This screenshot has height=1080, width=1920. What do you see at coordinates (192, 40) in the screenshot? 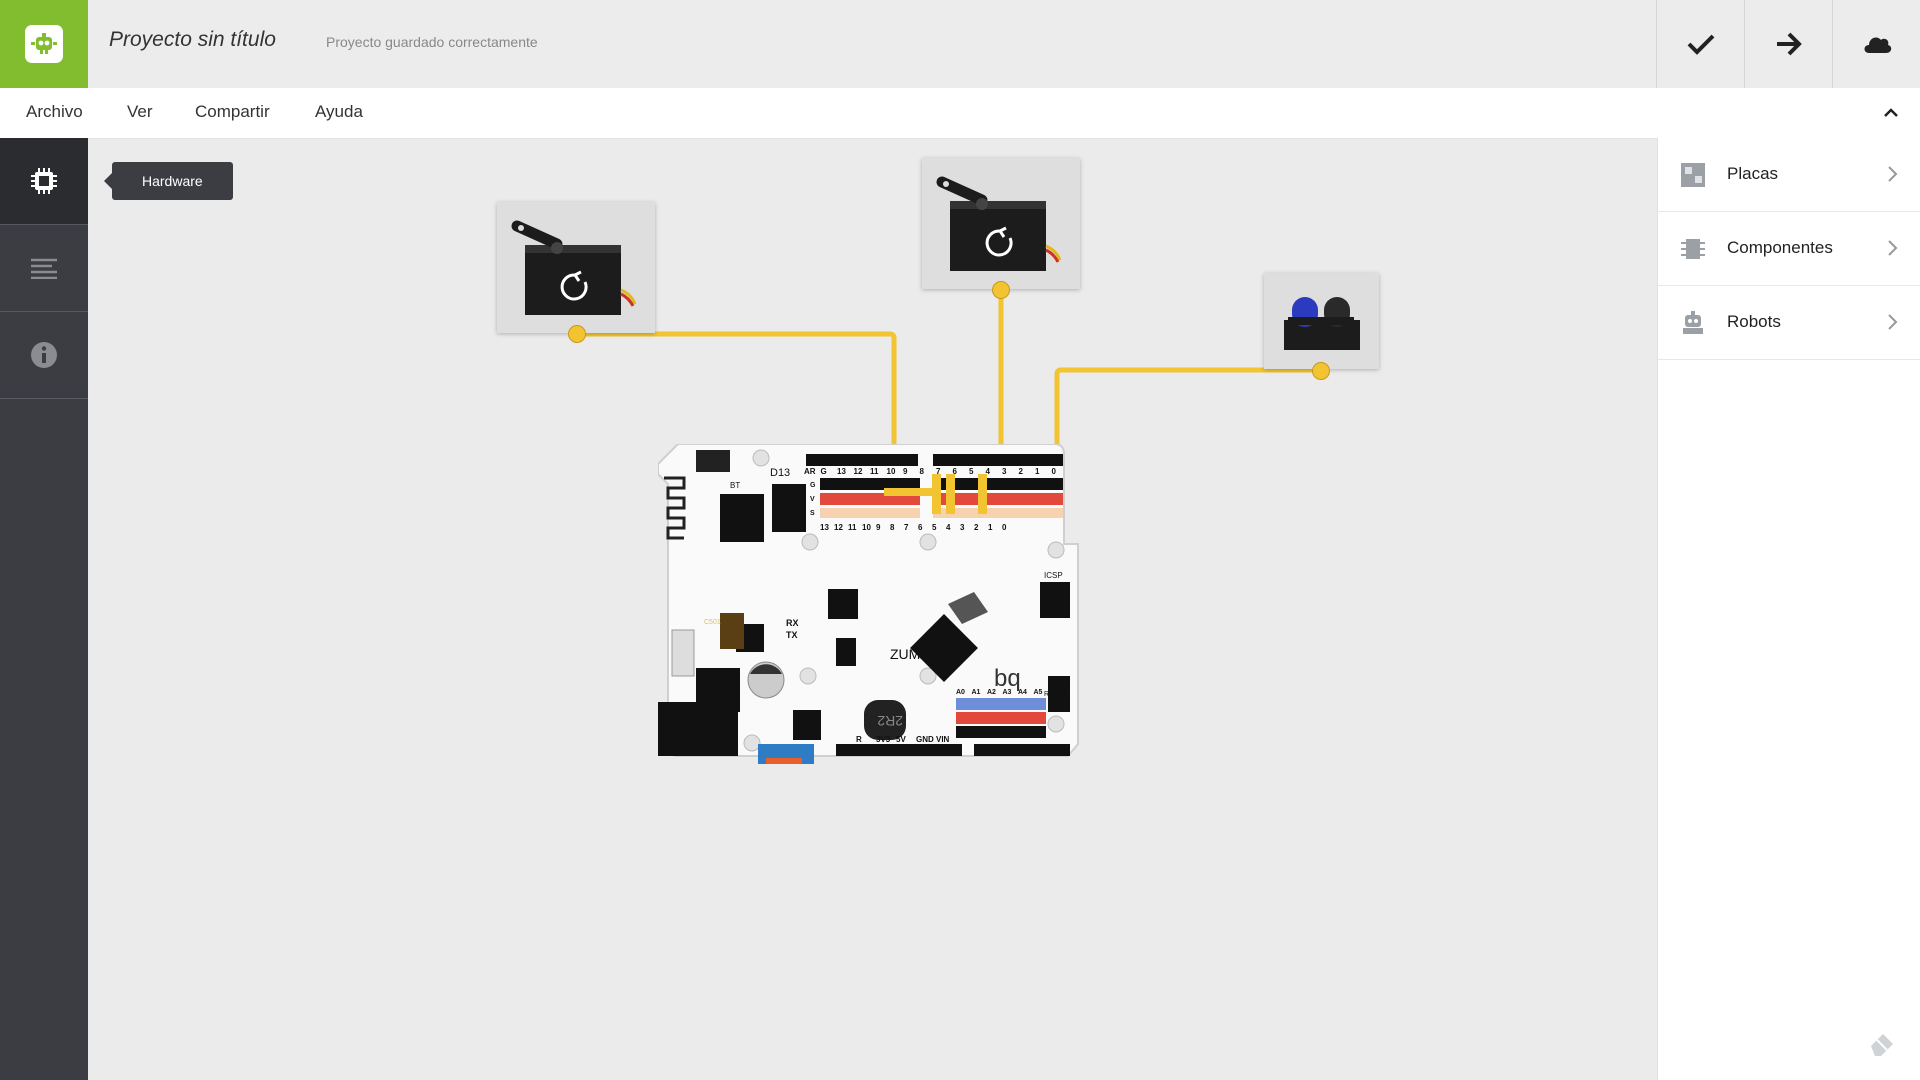
I see `project-title: Proyecto sin título` at bounding box center [192, 40].